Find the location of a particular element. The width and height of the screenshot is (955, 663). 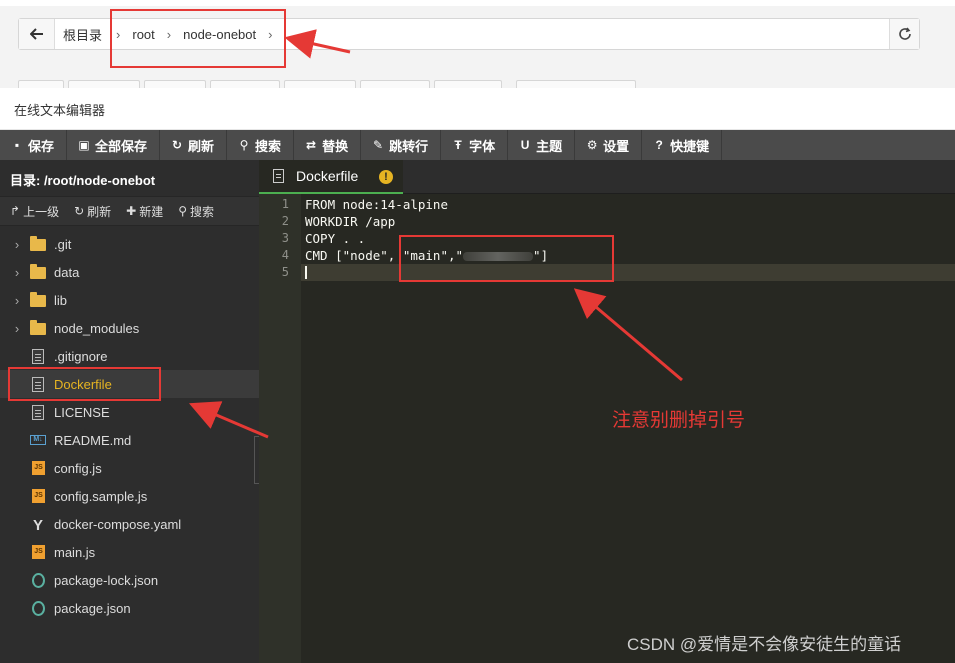

menu-shortcuts: ? 快捷键 is located at coordinates (682, 145).